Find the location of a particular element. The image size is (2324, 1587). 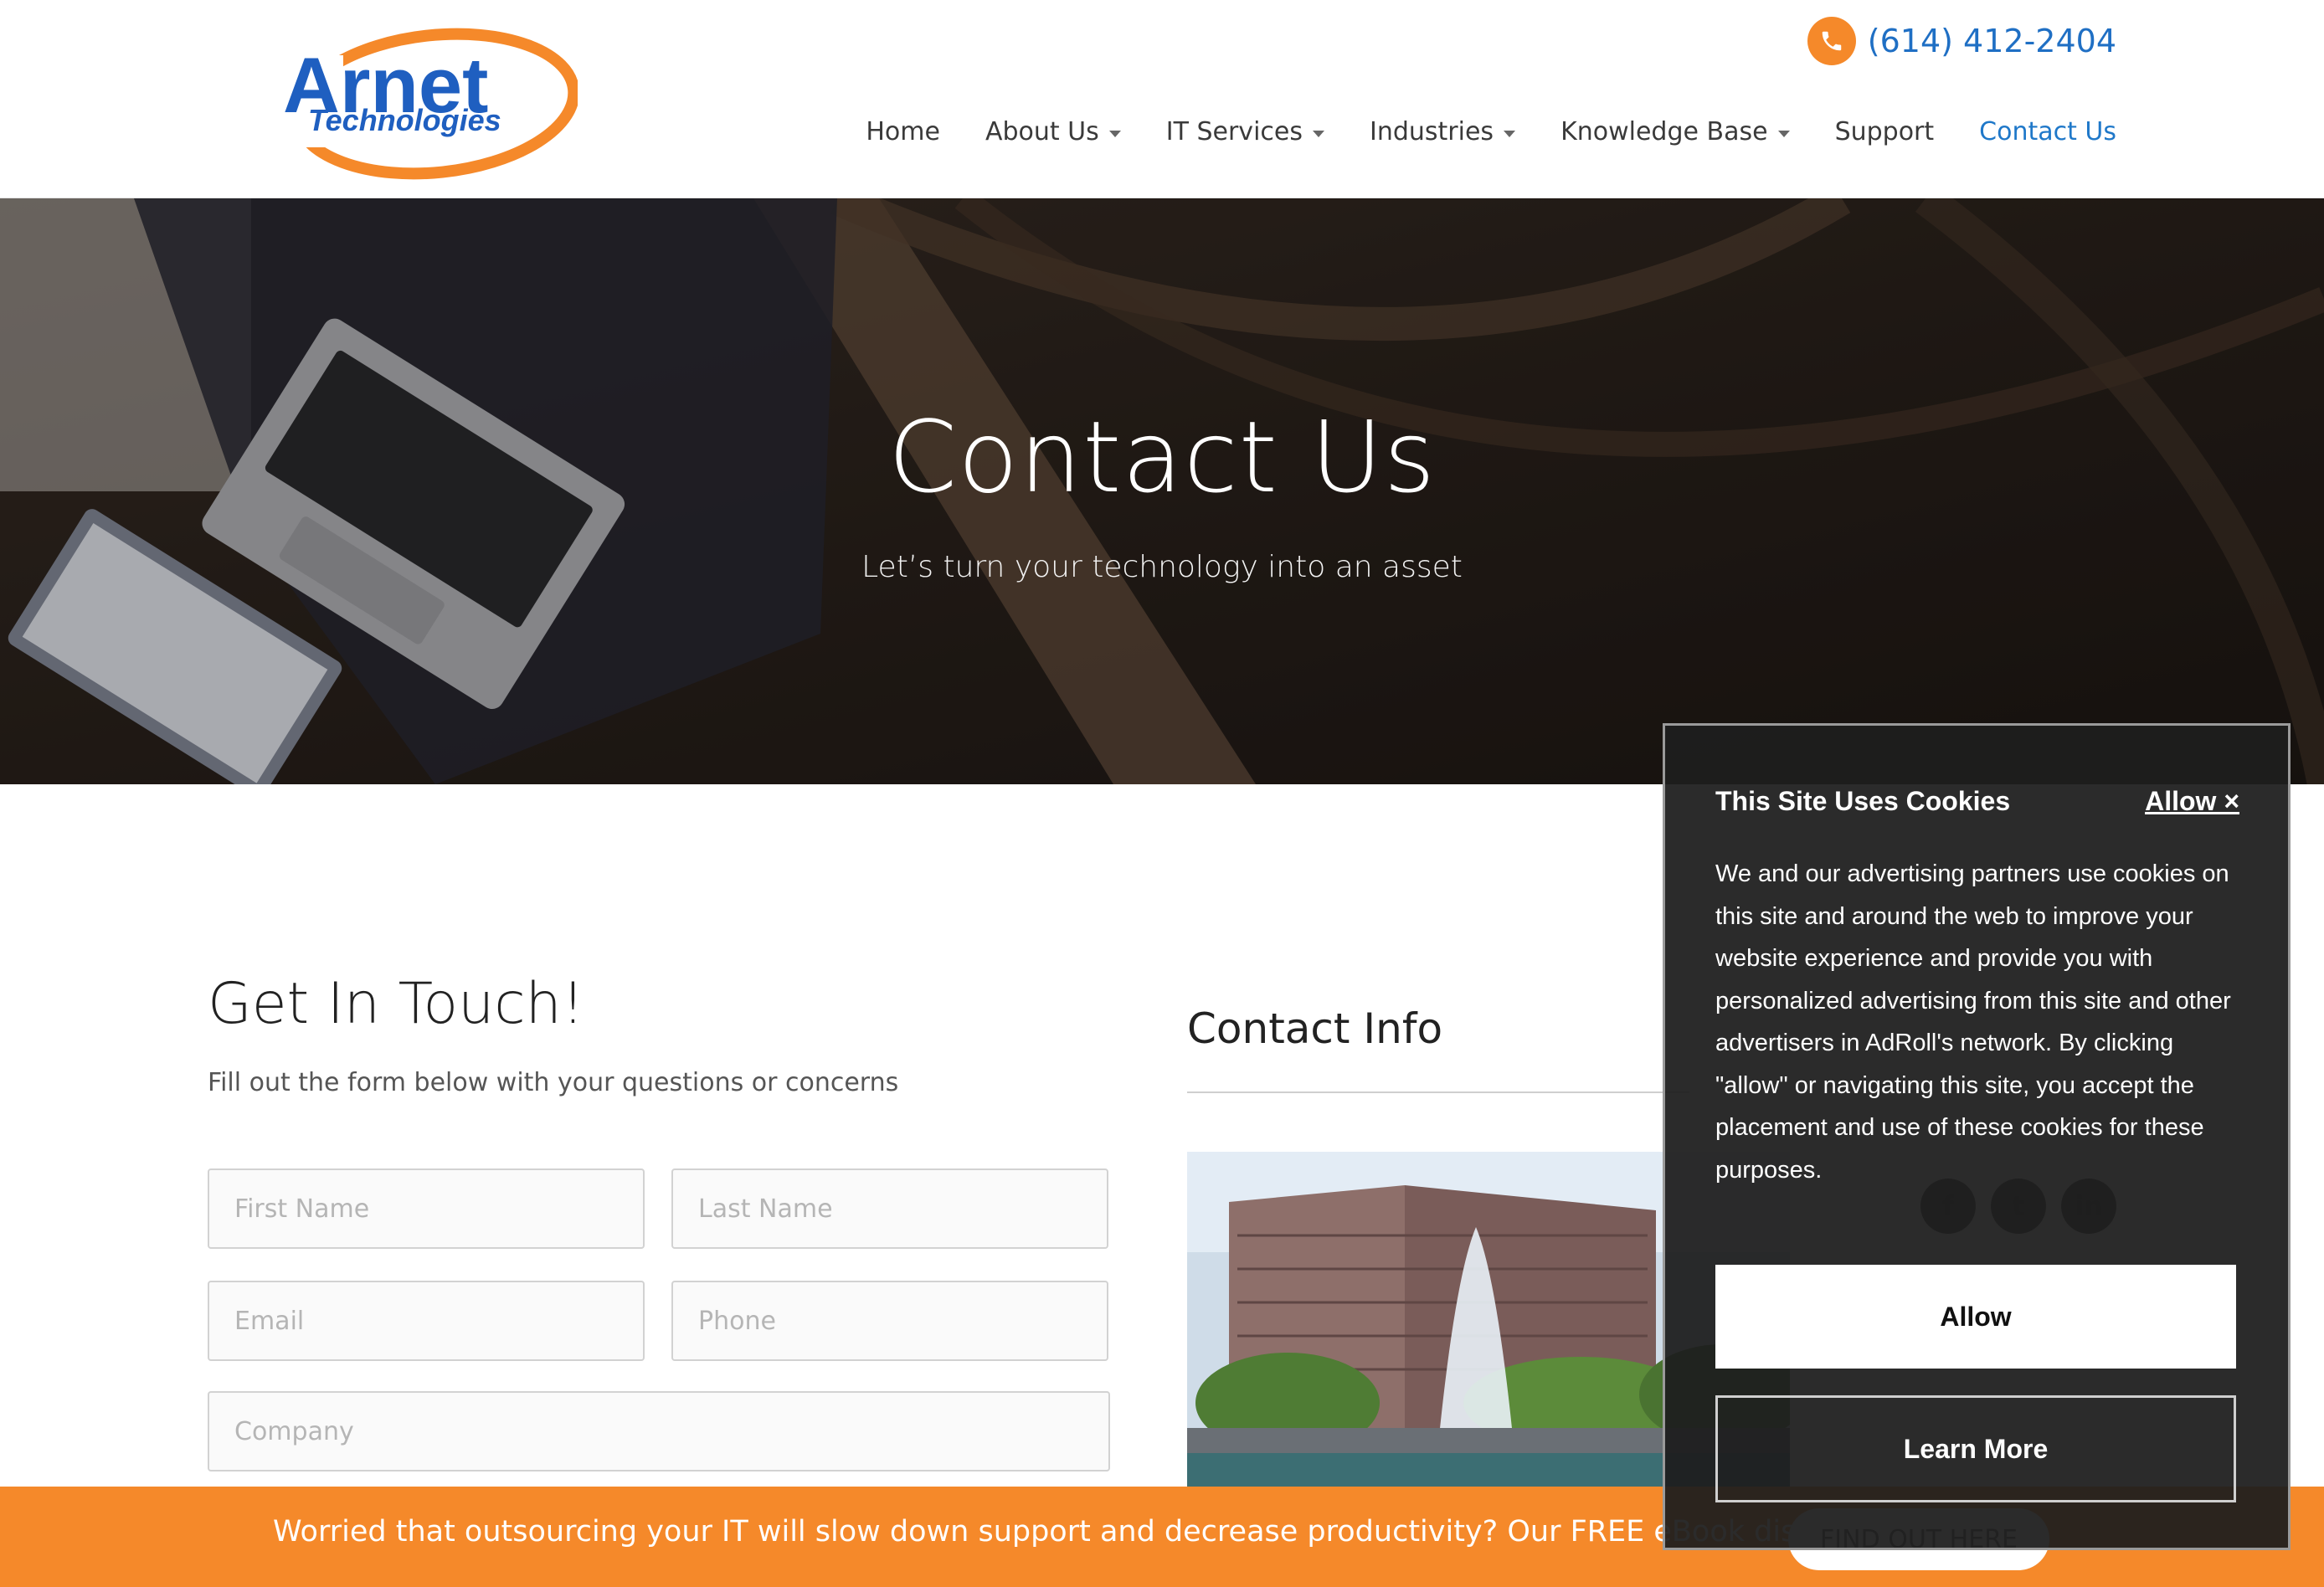

contact-info-title: Contact Info is located at coordinates (1315, 1028).